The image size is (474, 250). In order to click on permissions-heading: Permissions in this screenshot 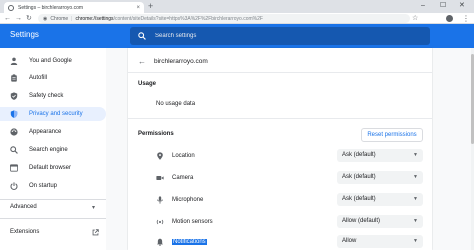, I will do `click(156, 134)`.